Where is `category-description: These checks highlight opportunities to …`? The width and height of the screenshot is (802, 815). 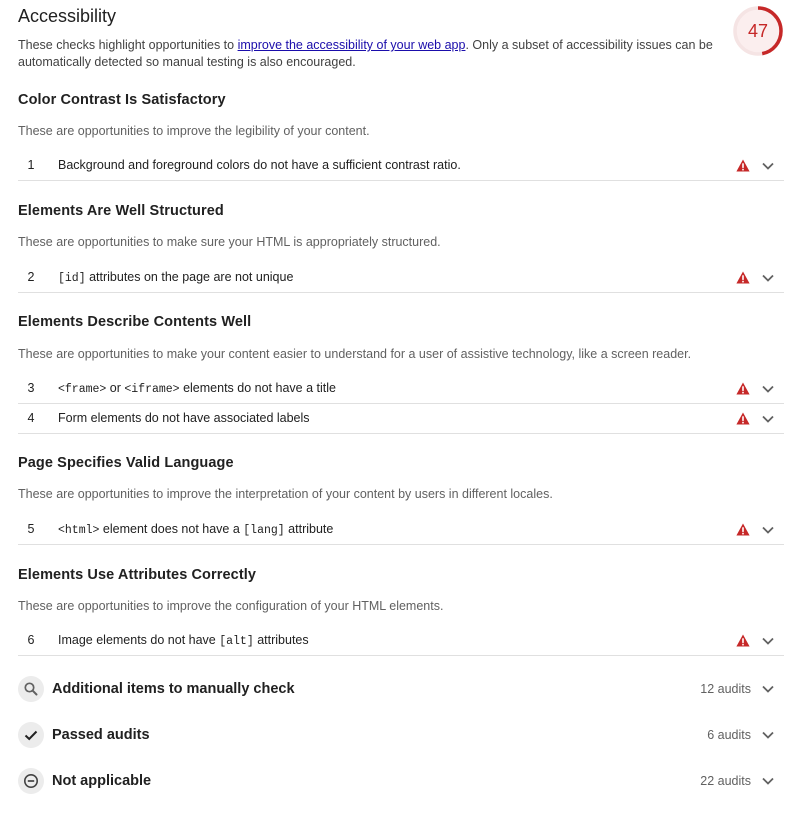 category-description: These checks highlight opportunities to … is located at coordinates (370, 54).